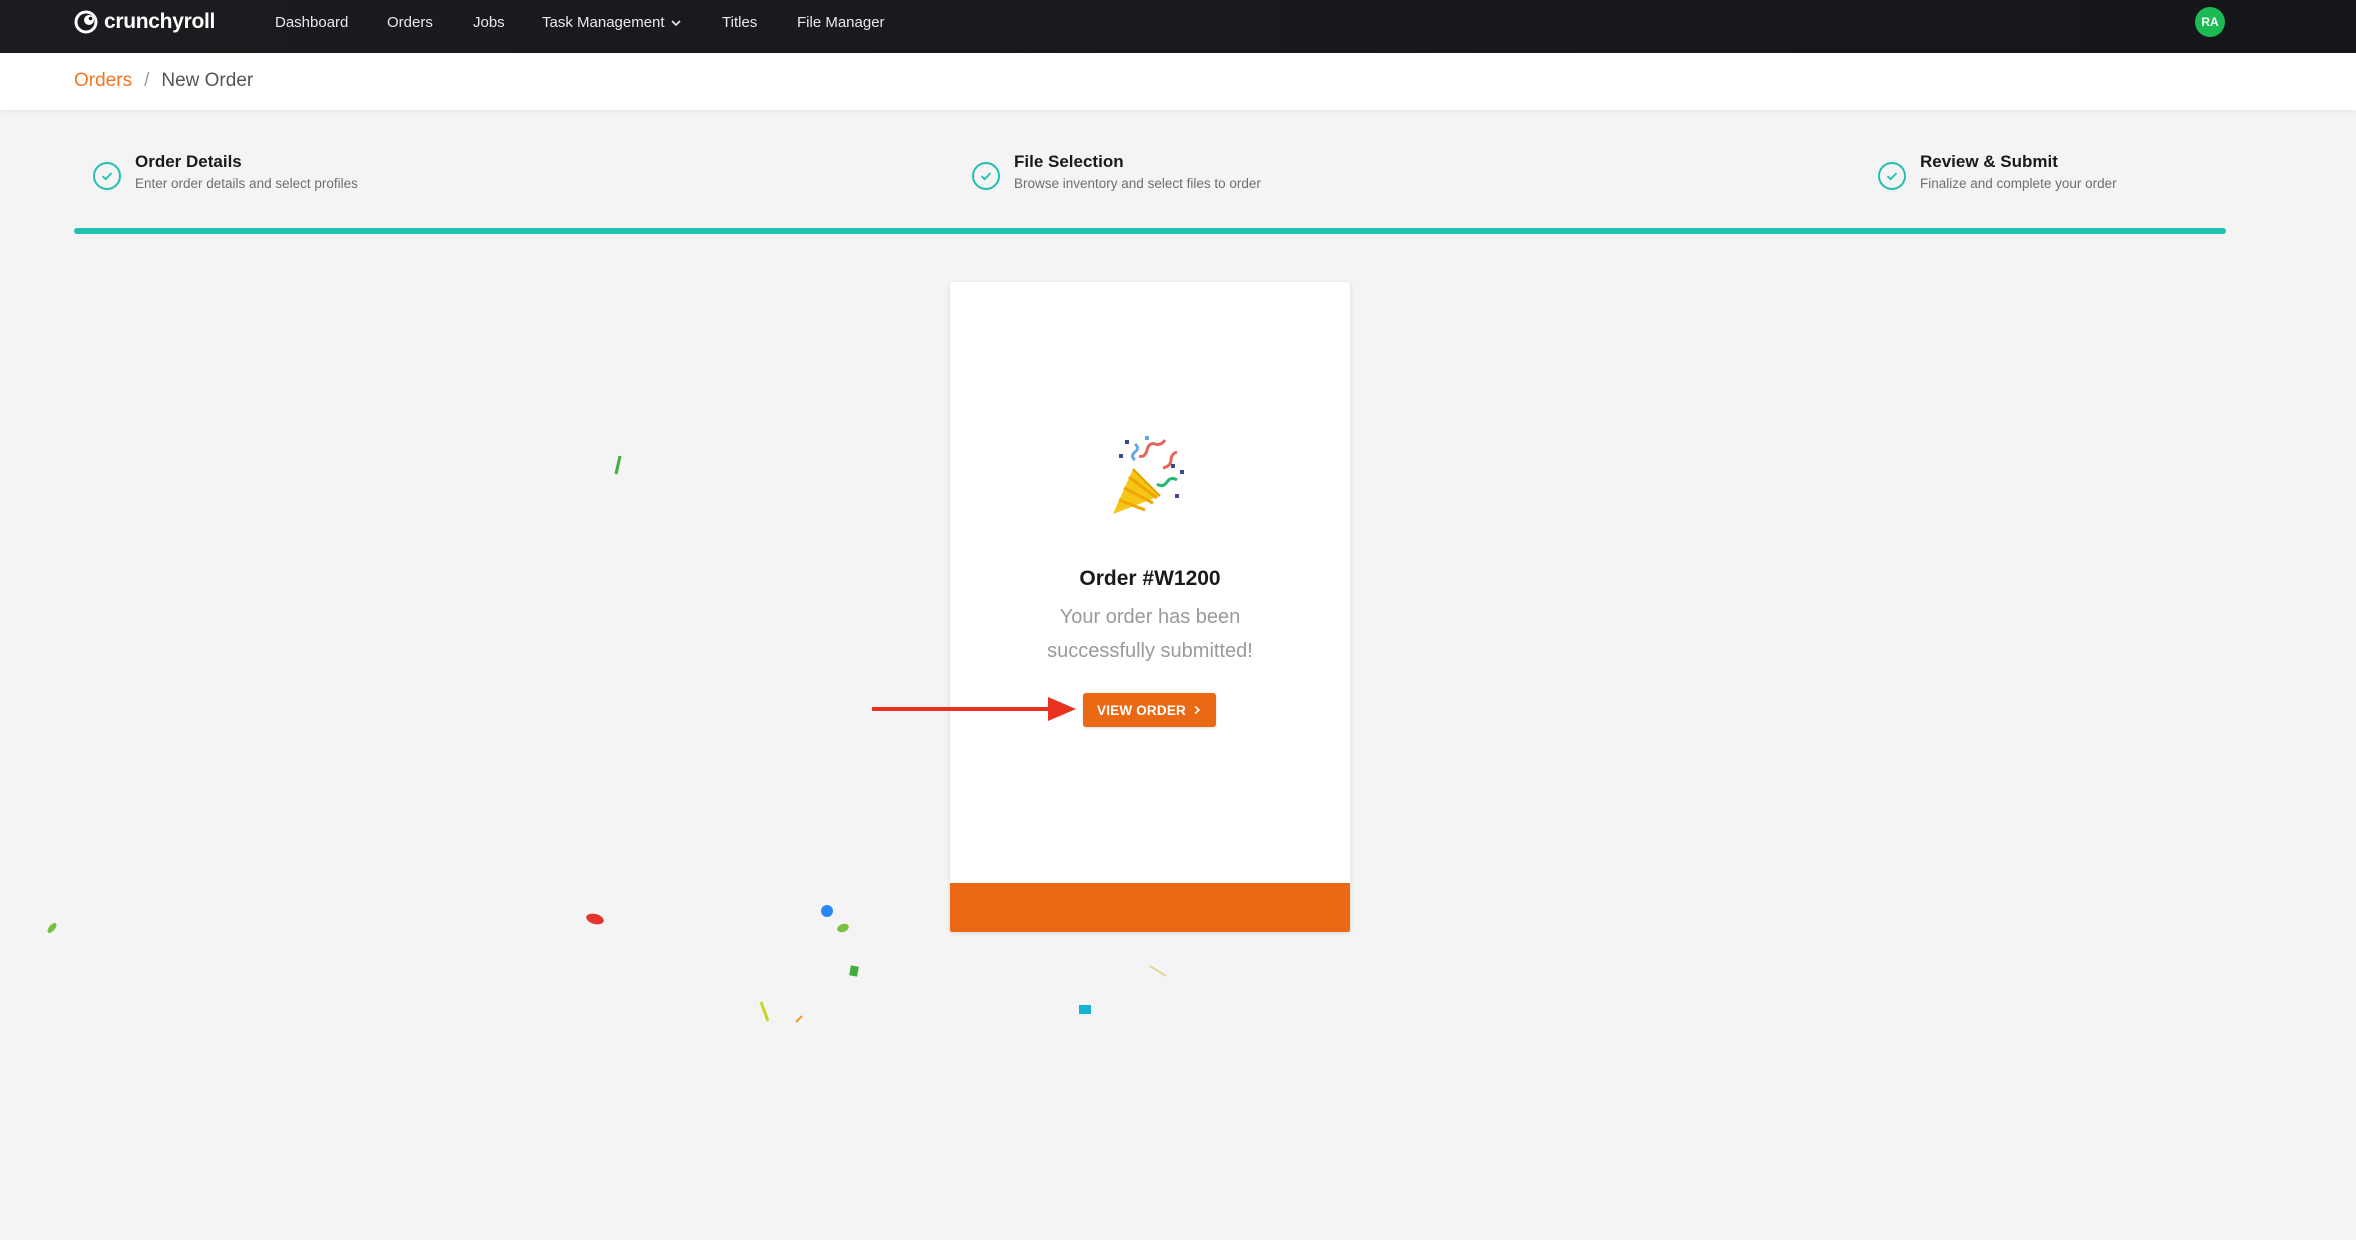 The width and height of the screenshot is (2356, 1240). I want to click on stepper-progress-bar, so click(1150, 231).